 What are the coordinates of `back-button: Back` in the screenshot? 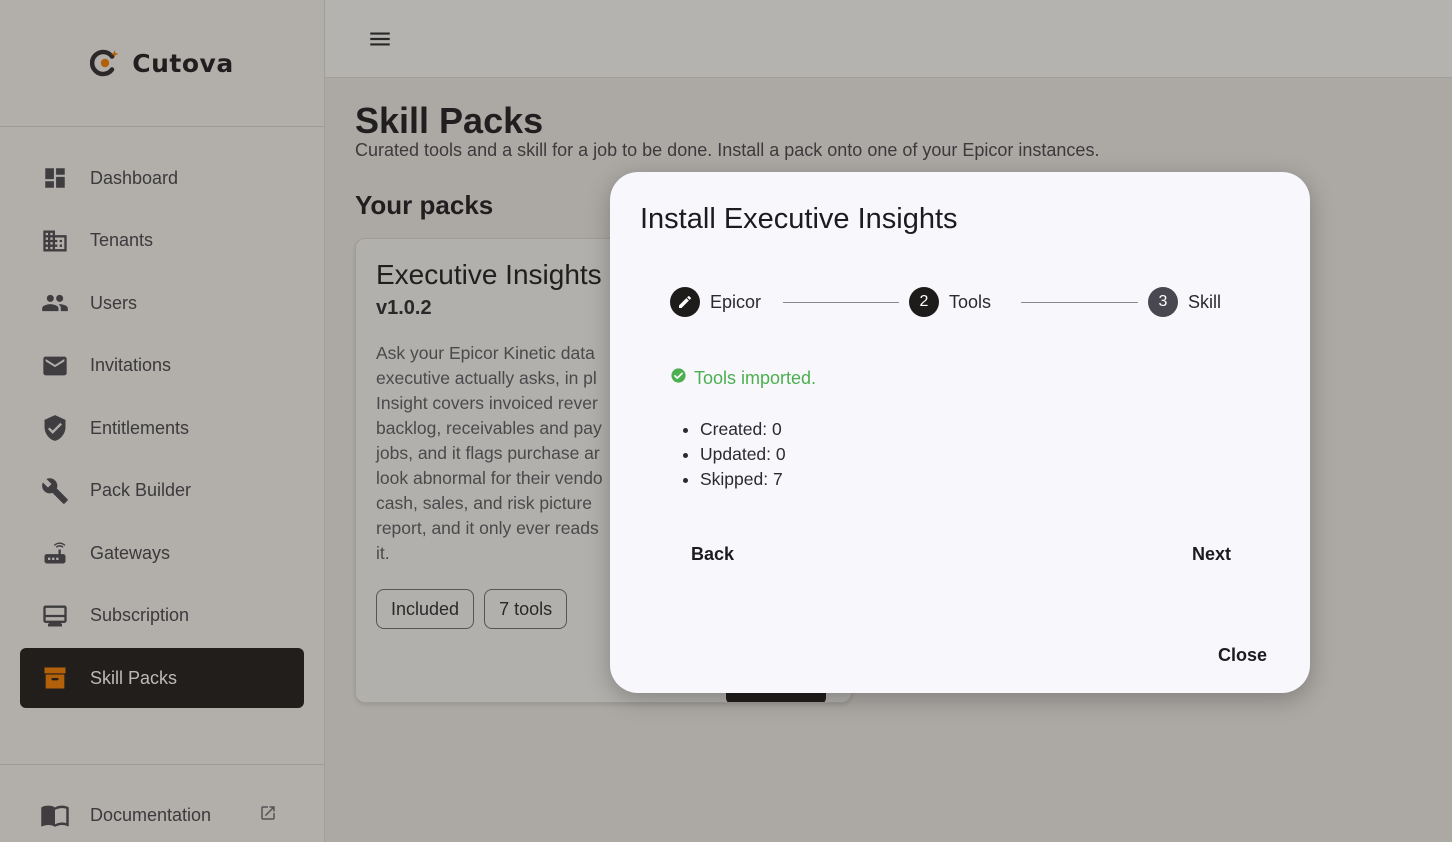 It's located at (712, 554).